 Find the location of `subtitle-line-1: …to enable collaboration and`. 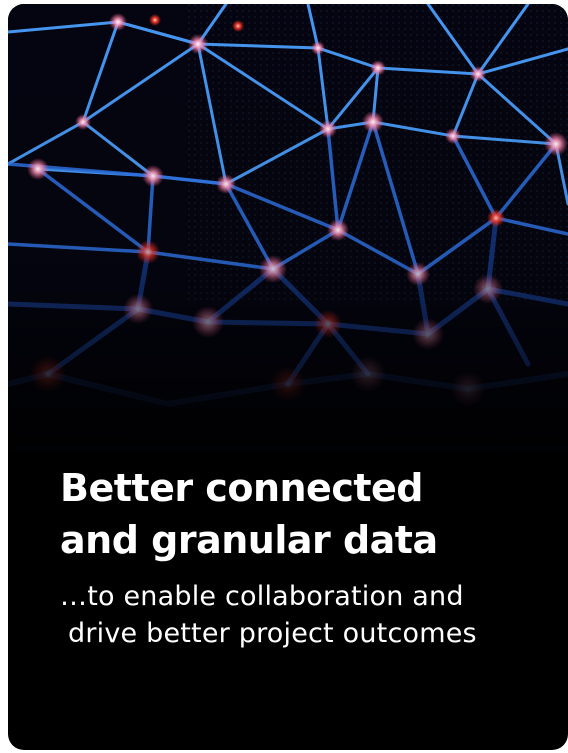

subtitle-line-1: …to enable collaboration and is located at coordinates (262, 596).